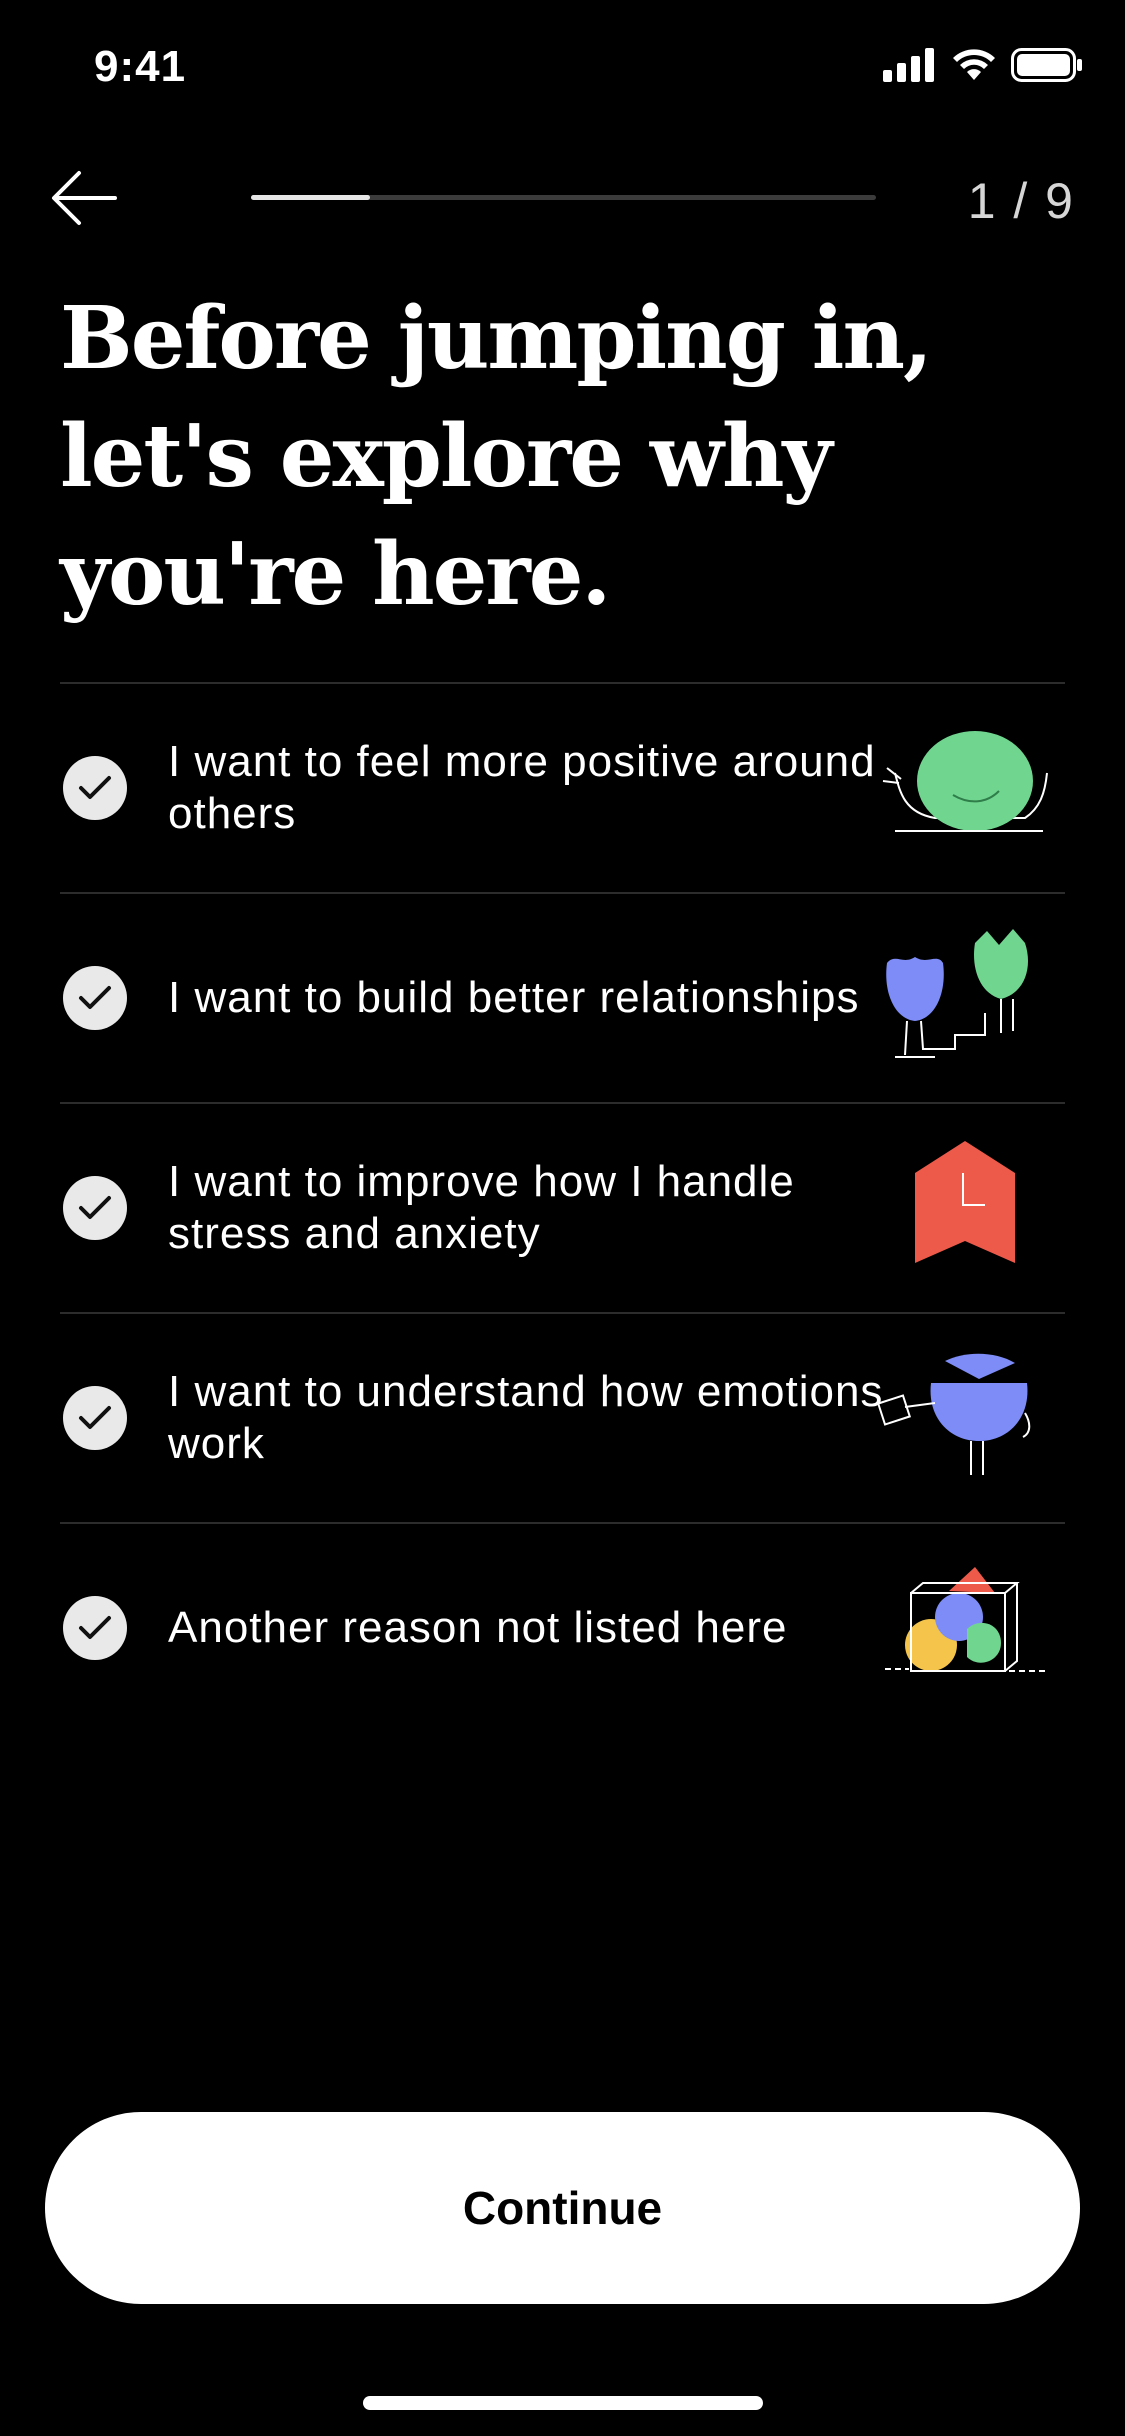 Image resolution: width=1125 pixels, height=2436 pixels. Describe the element at coordinates (1021, 201) in the screenshot. I see `step-counter: 1 / 9` at that location.